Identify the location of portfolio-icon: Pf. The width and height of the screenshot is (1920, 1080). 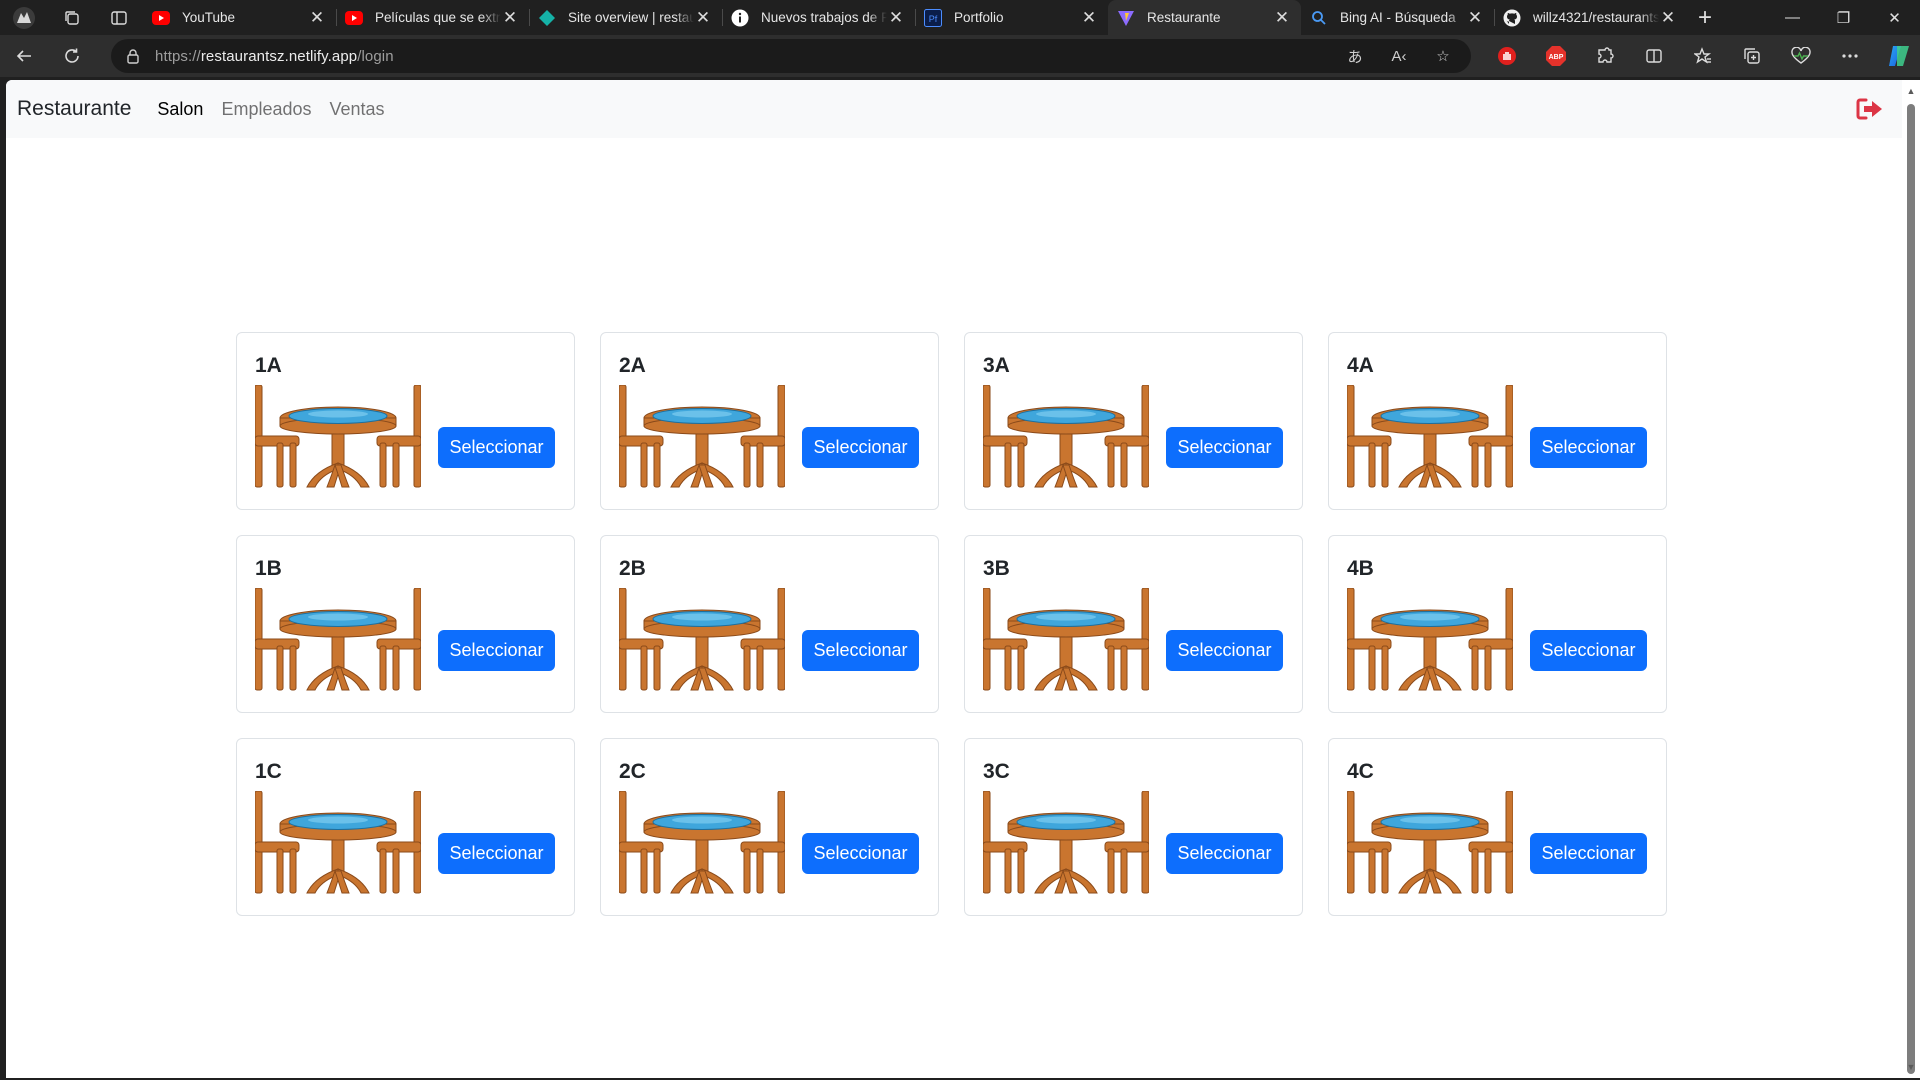
(933, 17).